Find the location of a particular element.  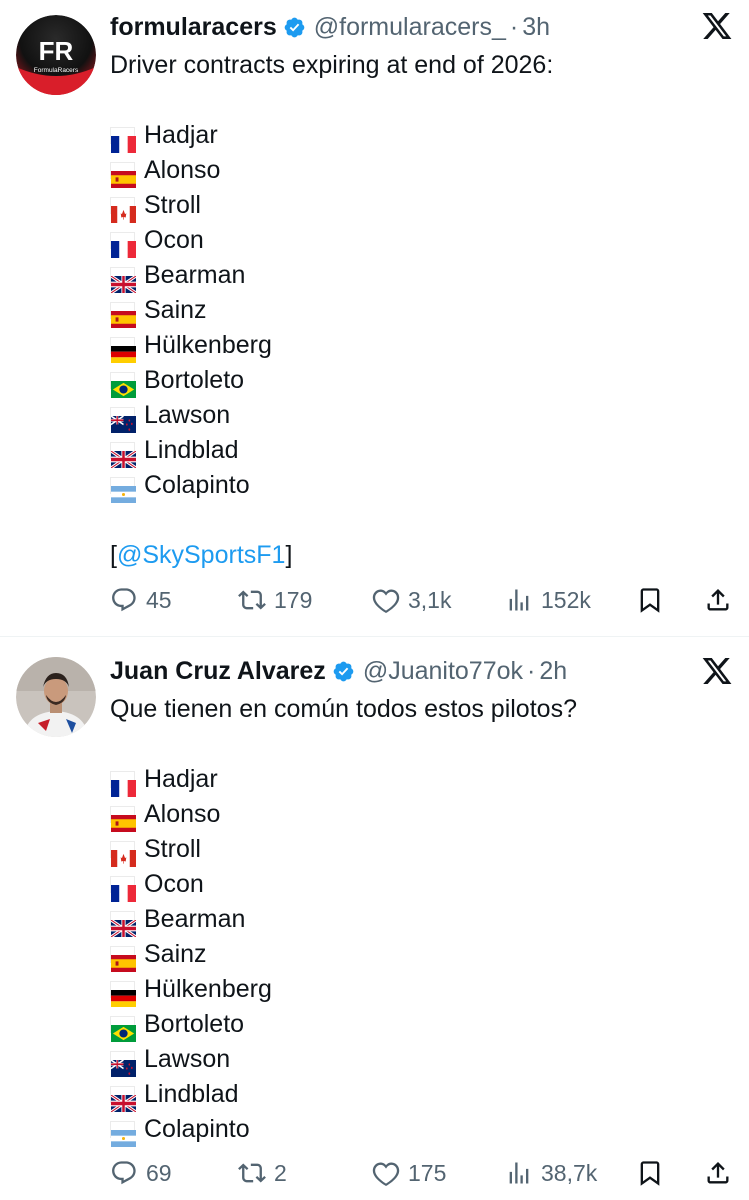

close-bracket: ] is located at coordinates (289, 555).